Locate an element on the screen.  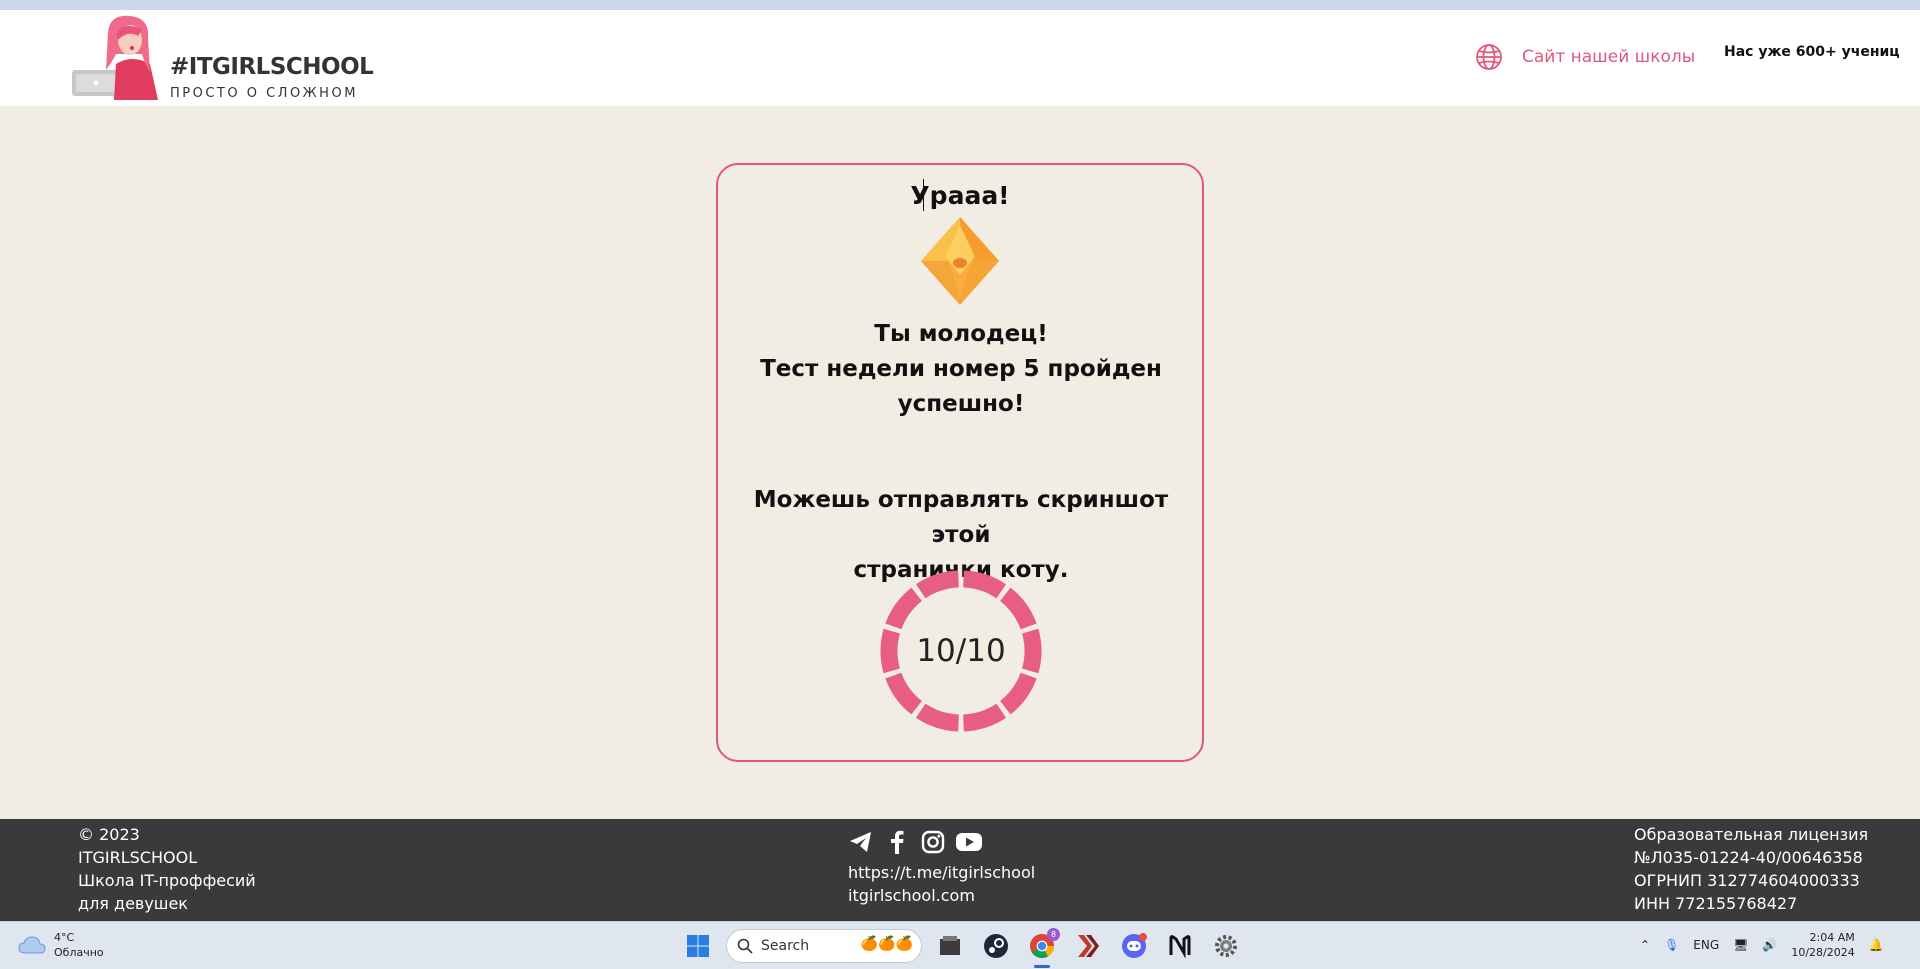
volume-icon: 🔊 is located at coordinates (1769, 945).